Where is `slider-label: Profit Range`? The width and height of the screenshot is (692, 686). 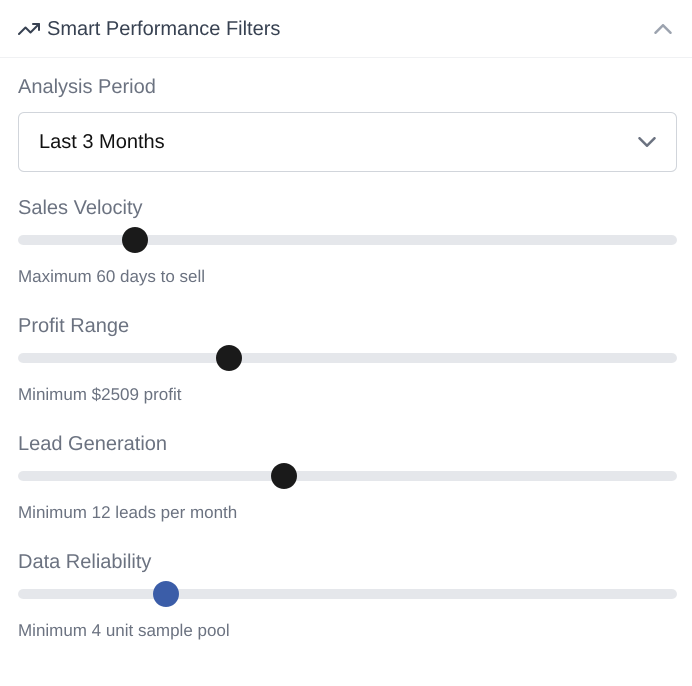 slider-label: Profit Range is located at coordinates (74, 326).